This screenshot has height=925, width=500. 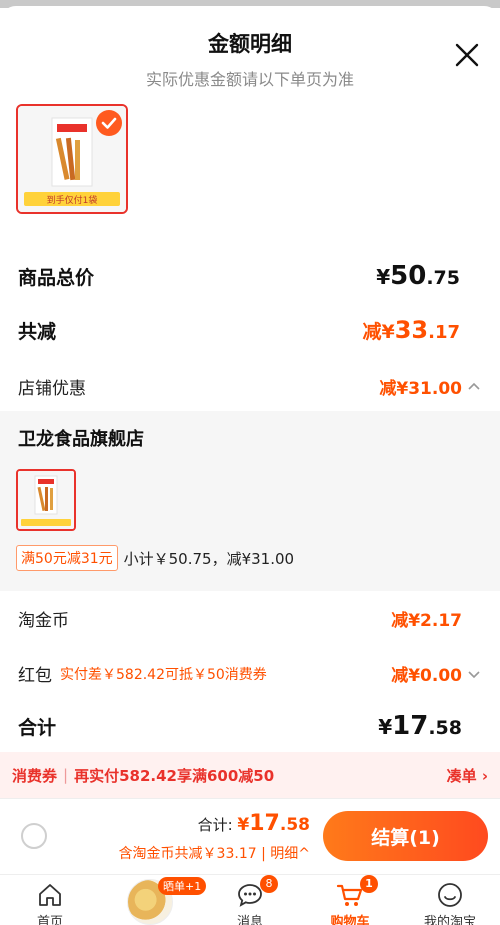 I want to click on tab-share: 晒单+1, so click(x=153, y=900).